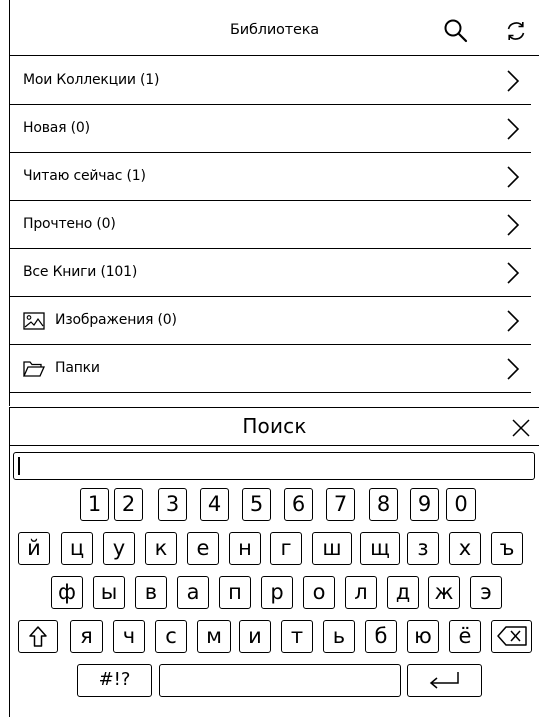 This screenshot has width=539, height=717. Describe the element at coordinates (84, 176) in the screenshot. I see `library-item-label: Читаю сейчас (1)` at that location.